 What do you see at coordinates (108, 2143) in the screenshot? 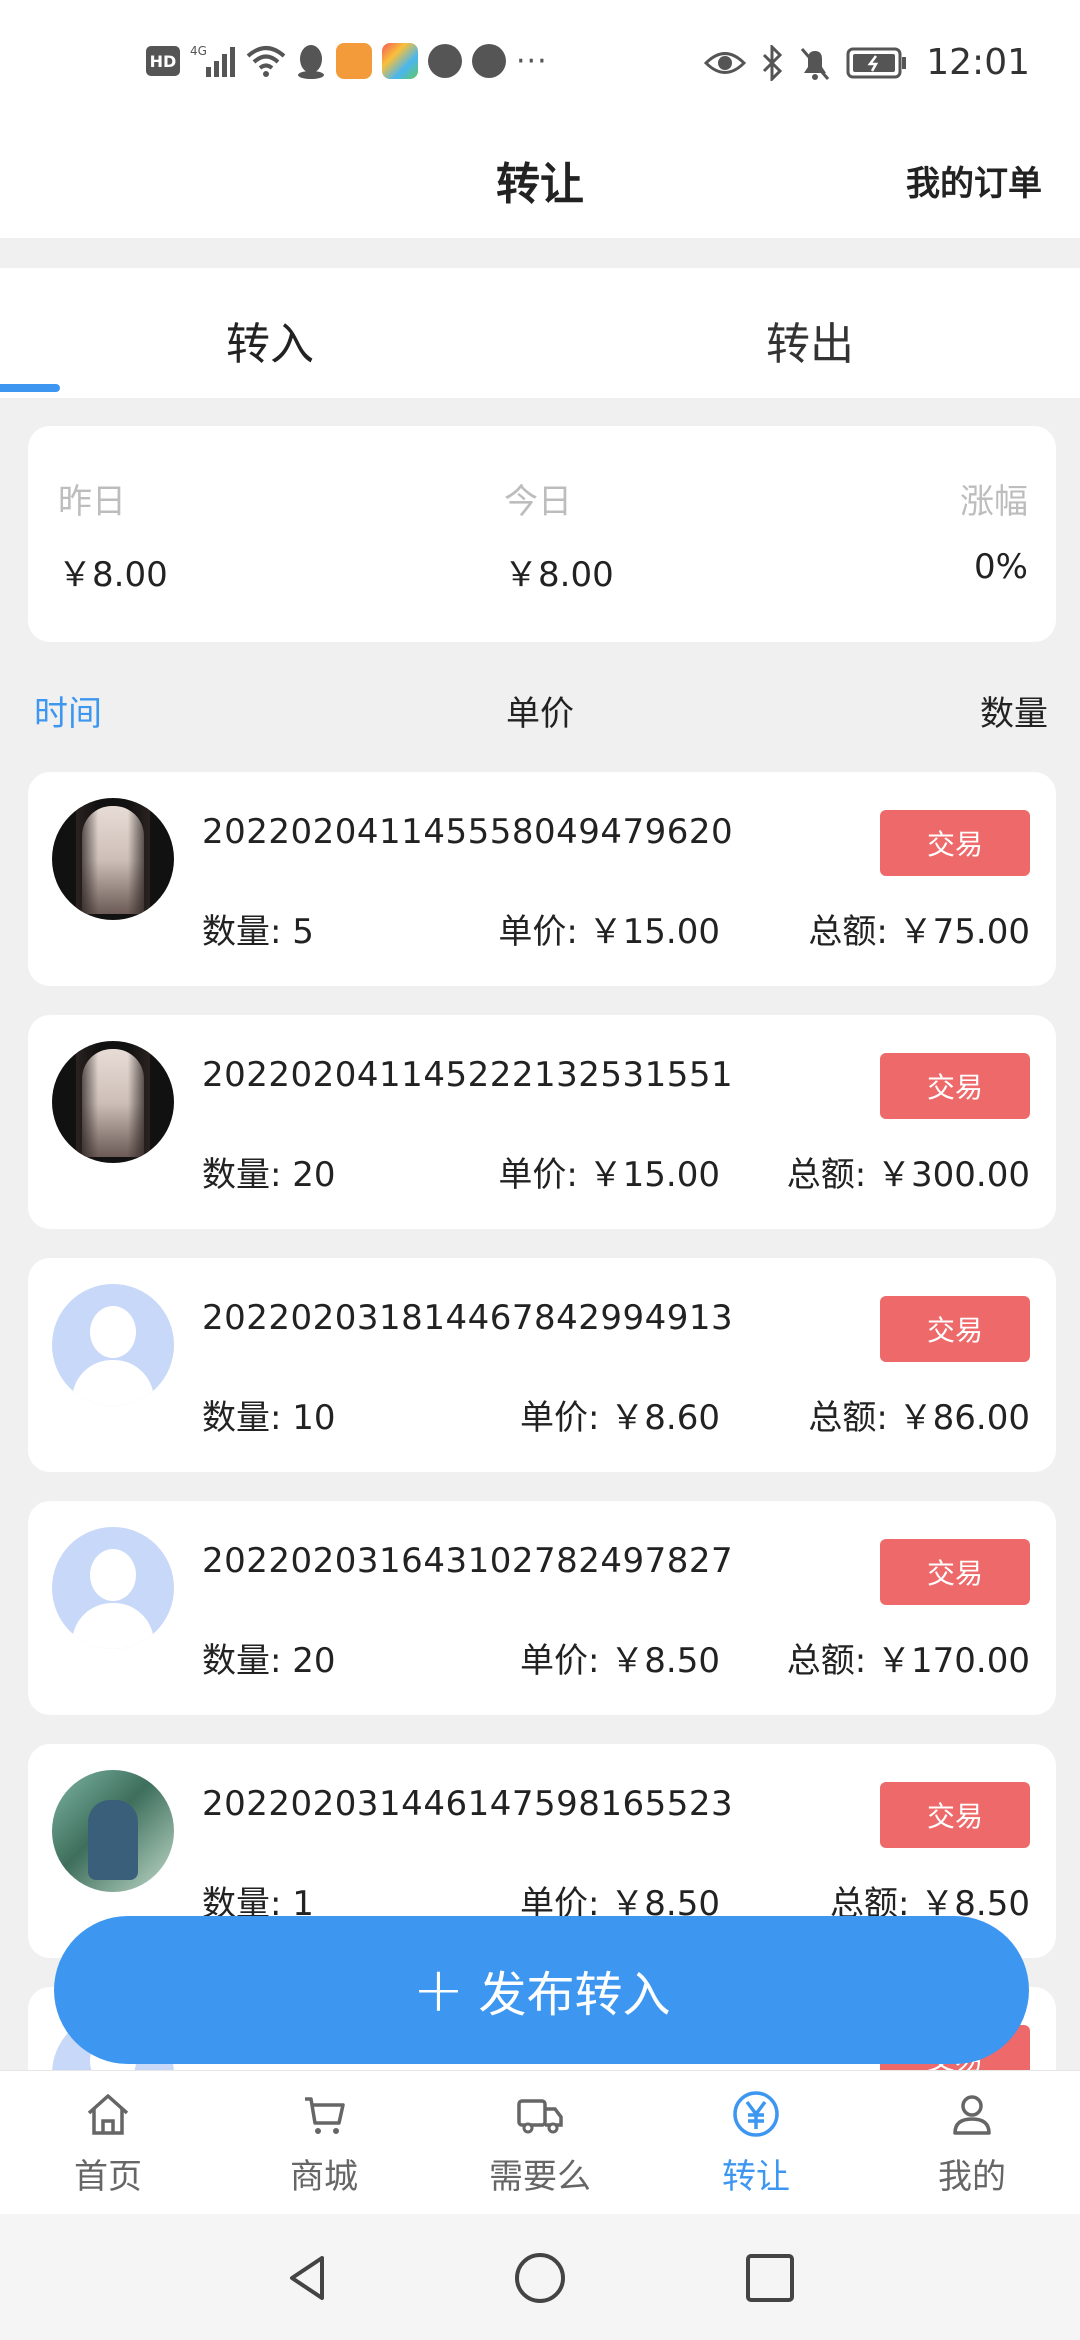
I see `nav-item-home: 首页` at bounding box center [108, 2143].